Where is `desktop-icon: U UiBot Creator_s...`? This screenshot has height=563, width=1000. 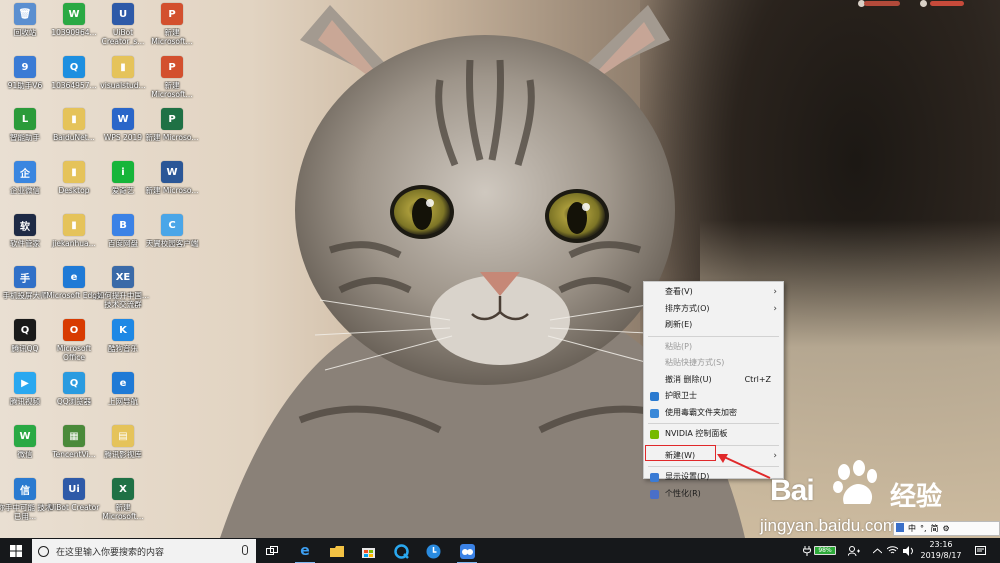 desktop-icon: U UiBot Creator_s... is located at coordinates (123, 27).